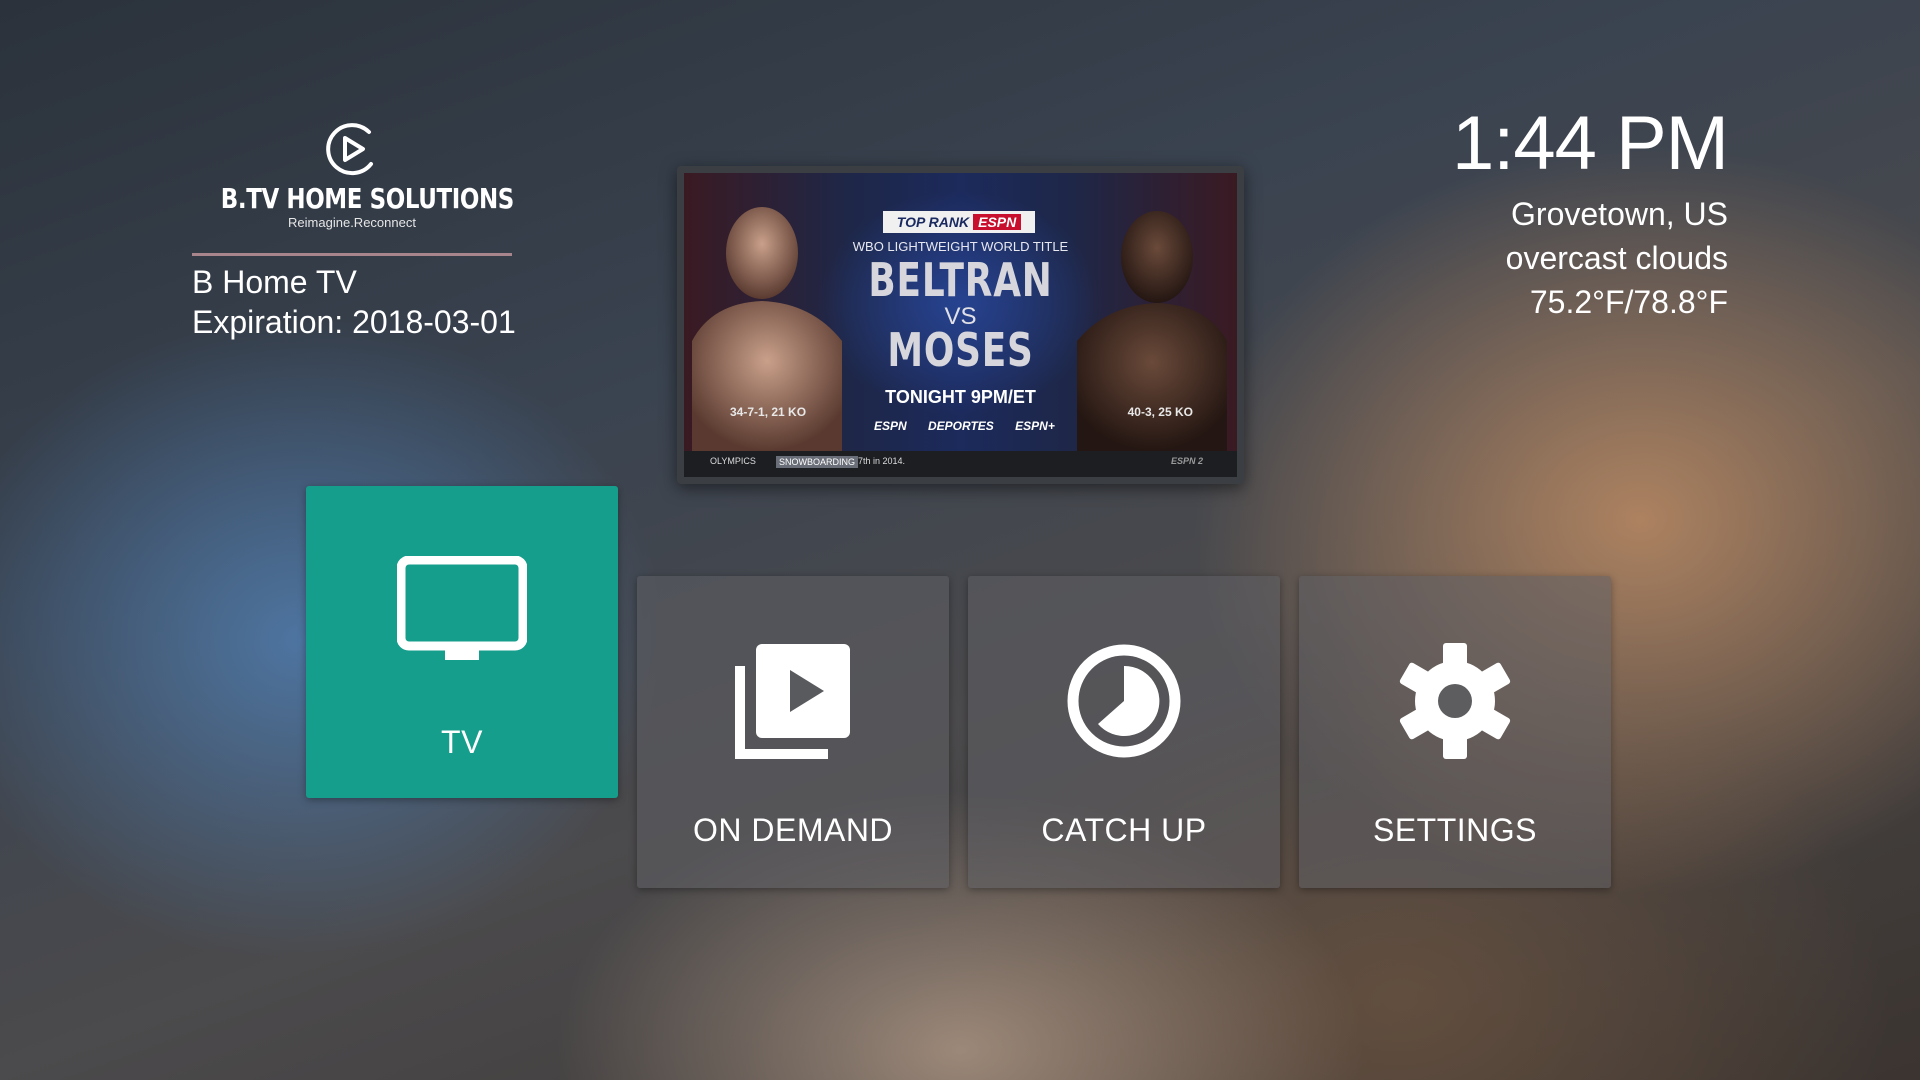 Image resolution: width=1920 pixels, height=1080 pixels. I want to click on video-library-icon, so click(792, 701).